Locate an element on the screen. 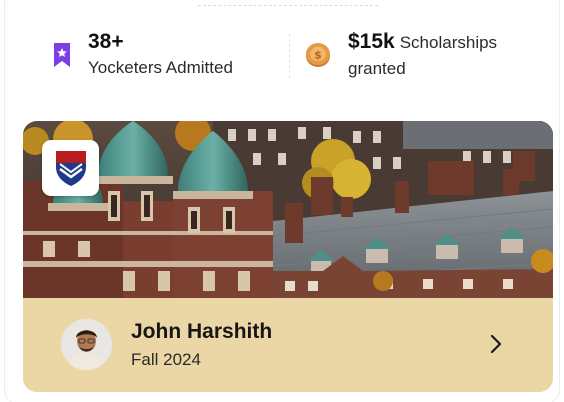 The image size is (564, 402). coin-icon: $ is located at coordinates (318, 55).